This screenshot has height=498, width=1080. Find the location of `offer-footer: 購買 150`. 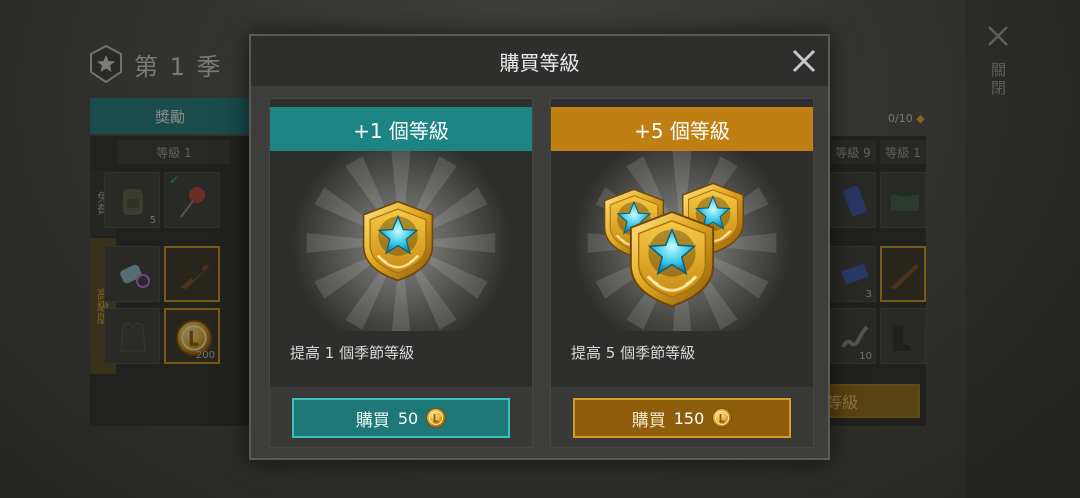

offer-footer: 購買 150 is located at coordinates (682, 417).